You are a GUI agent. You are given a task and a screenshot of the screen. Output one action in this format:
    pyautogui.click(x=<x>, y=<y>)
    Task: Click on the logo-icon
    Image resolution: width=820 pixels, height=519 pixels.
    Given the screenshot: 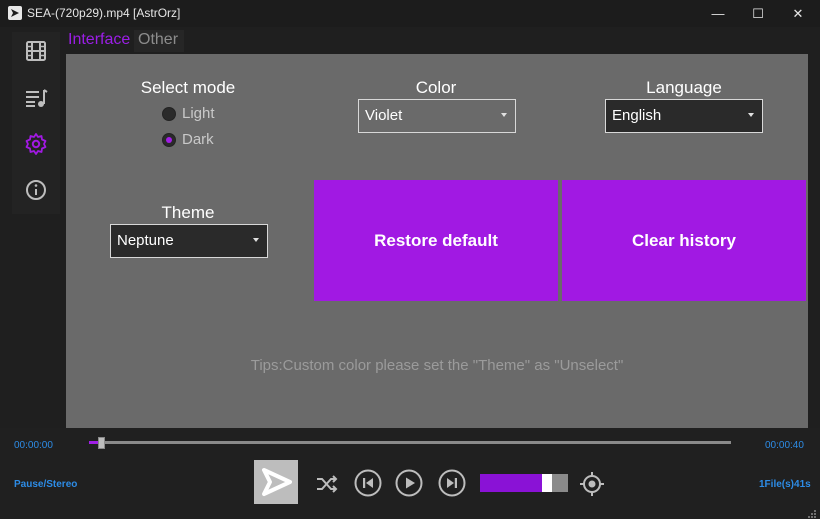 What is the action you would take?
    pyautogui.click(x=277, y=482)
    